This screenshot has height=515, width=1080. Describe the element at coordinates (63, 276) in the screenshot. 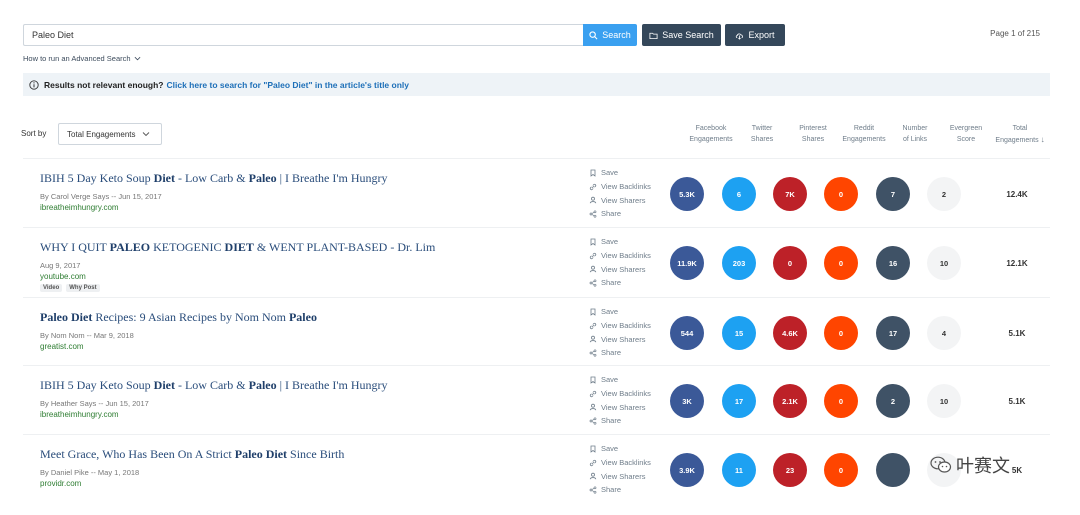

I see `article-domain-link: youtube.com` at that location.